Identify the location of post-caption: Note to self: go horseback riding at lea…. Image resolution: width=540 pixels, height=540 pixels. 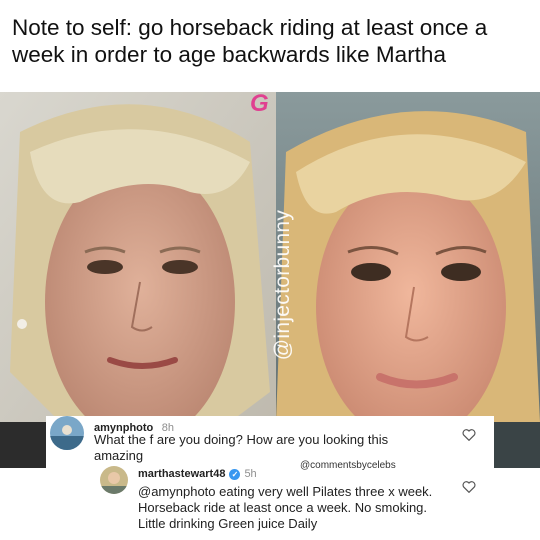
(250, 41).